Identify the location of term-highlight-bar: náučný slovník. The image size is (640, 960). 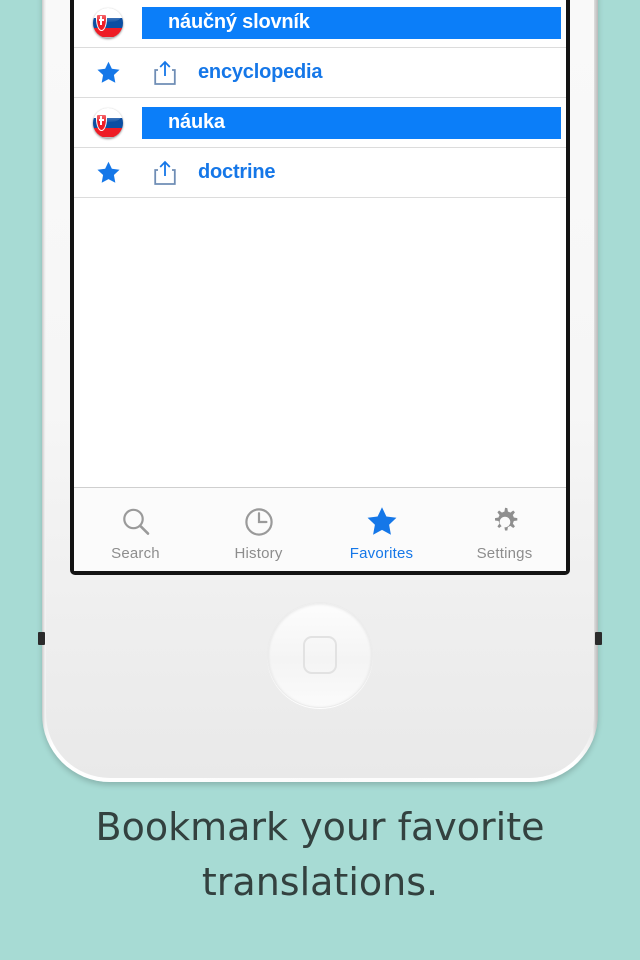
(351, 22).